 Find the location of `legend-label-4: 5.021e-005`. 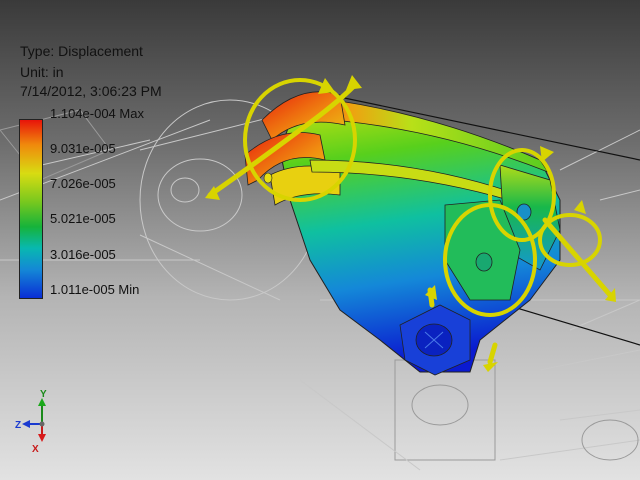

legend-label-4: 5.021e-005 is located at coordinates (83, 218).